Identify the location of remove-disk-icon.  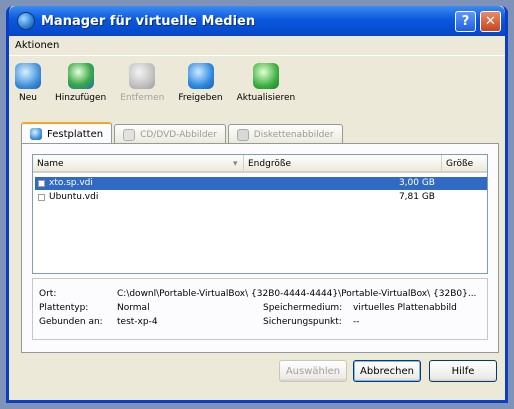
(142, 76).